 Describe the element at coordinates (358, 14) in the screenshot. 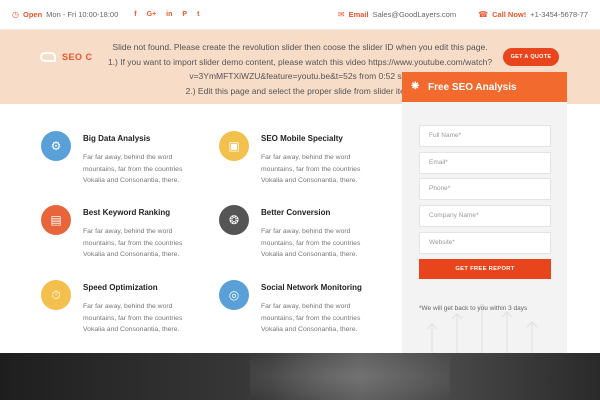

I see `email-label: Email` at that location.